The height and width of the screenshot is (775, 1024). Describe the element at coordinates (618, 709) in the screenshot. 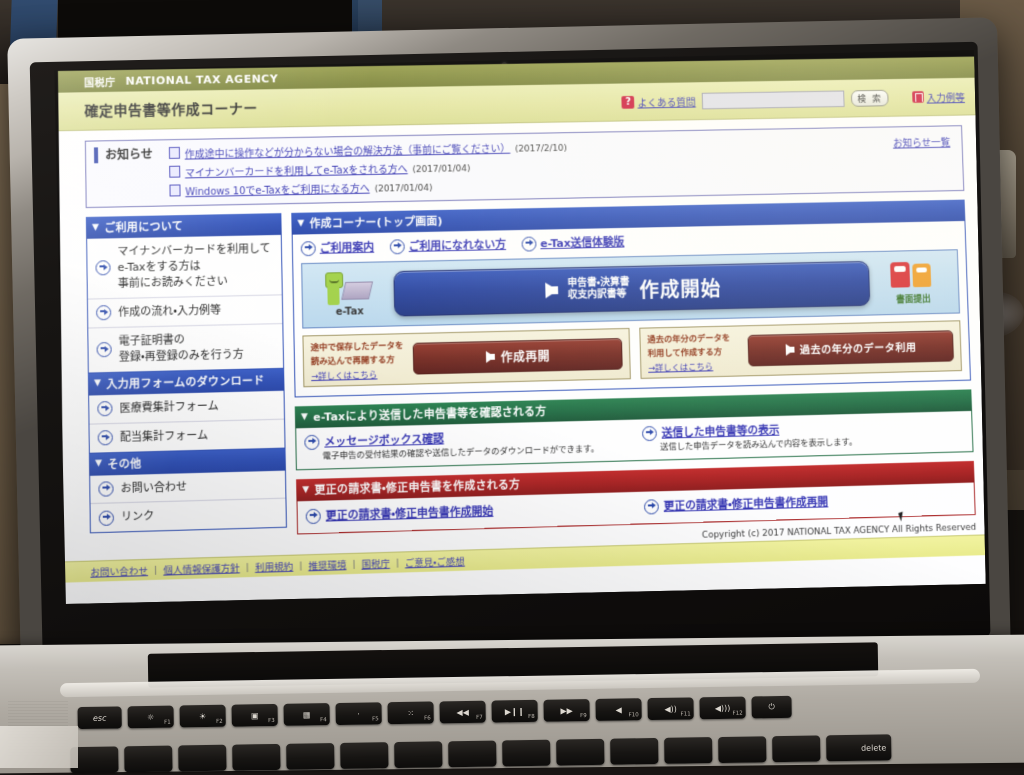

I see `key-f10: ◀F10` at that location.